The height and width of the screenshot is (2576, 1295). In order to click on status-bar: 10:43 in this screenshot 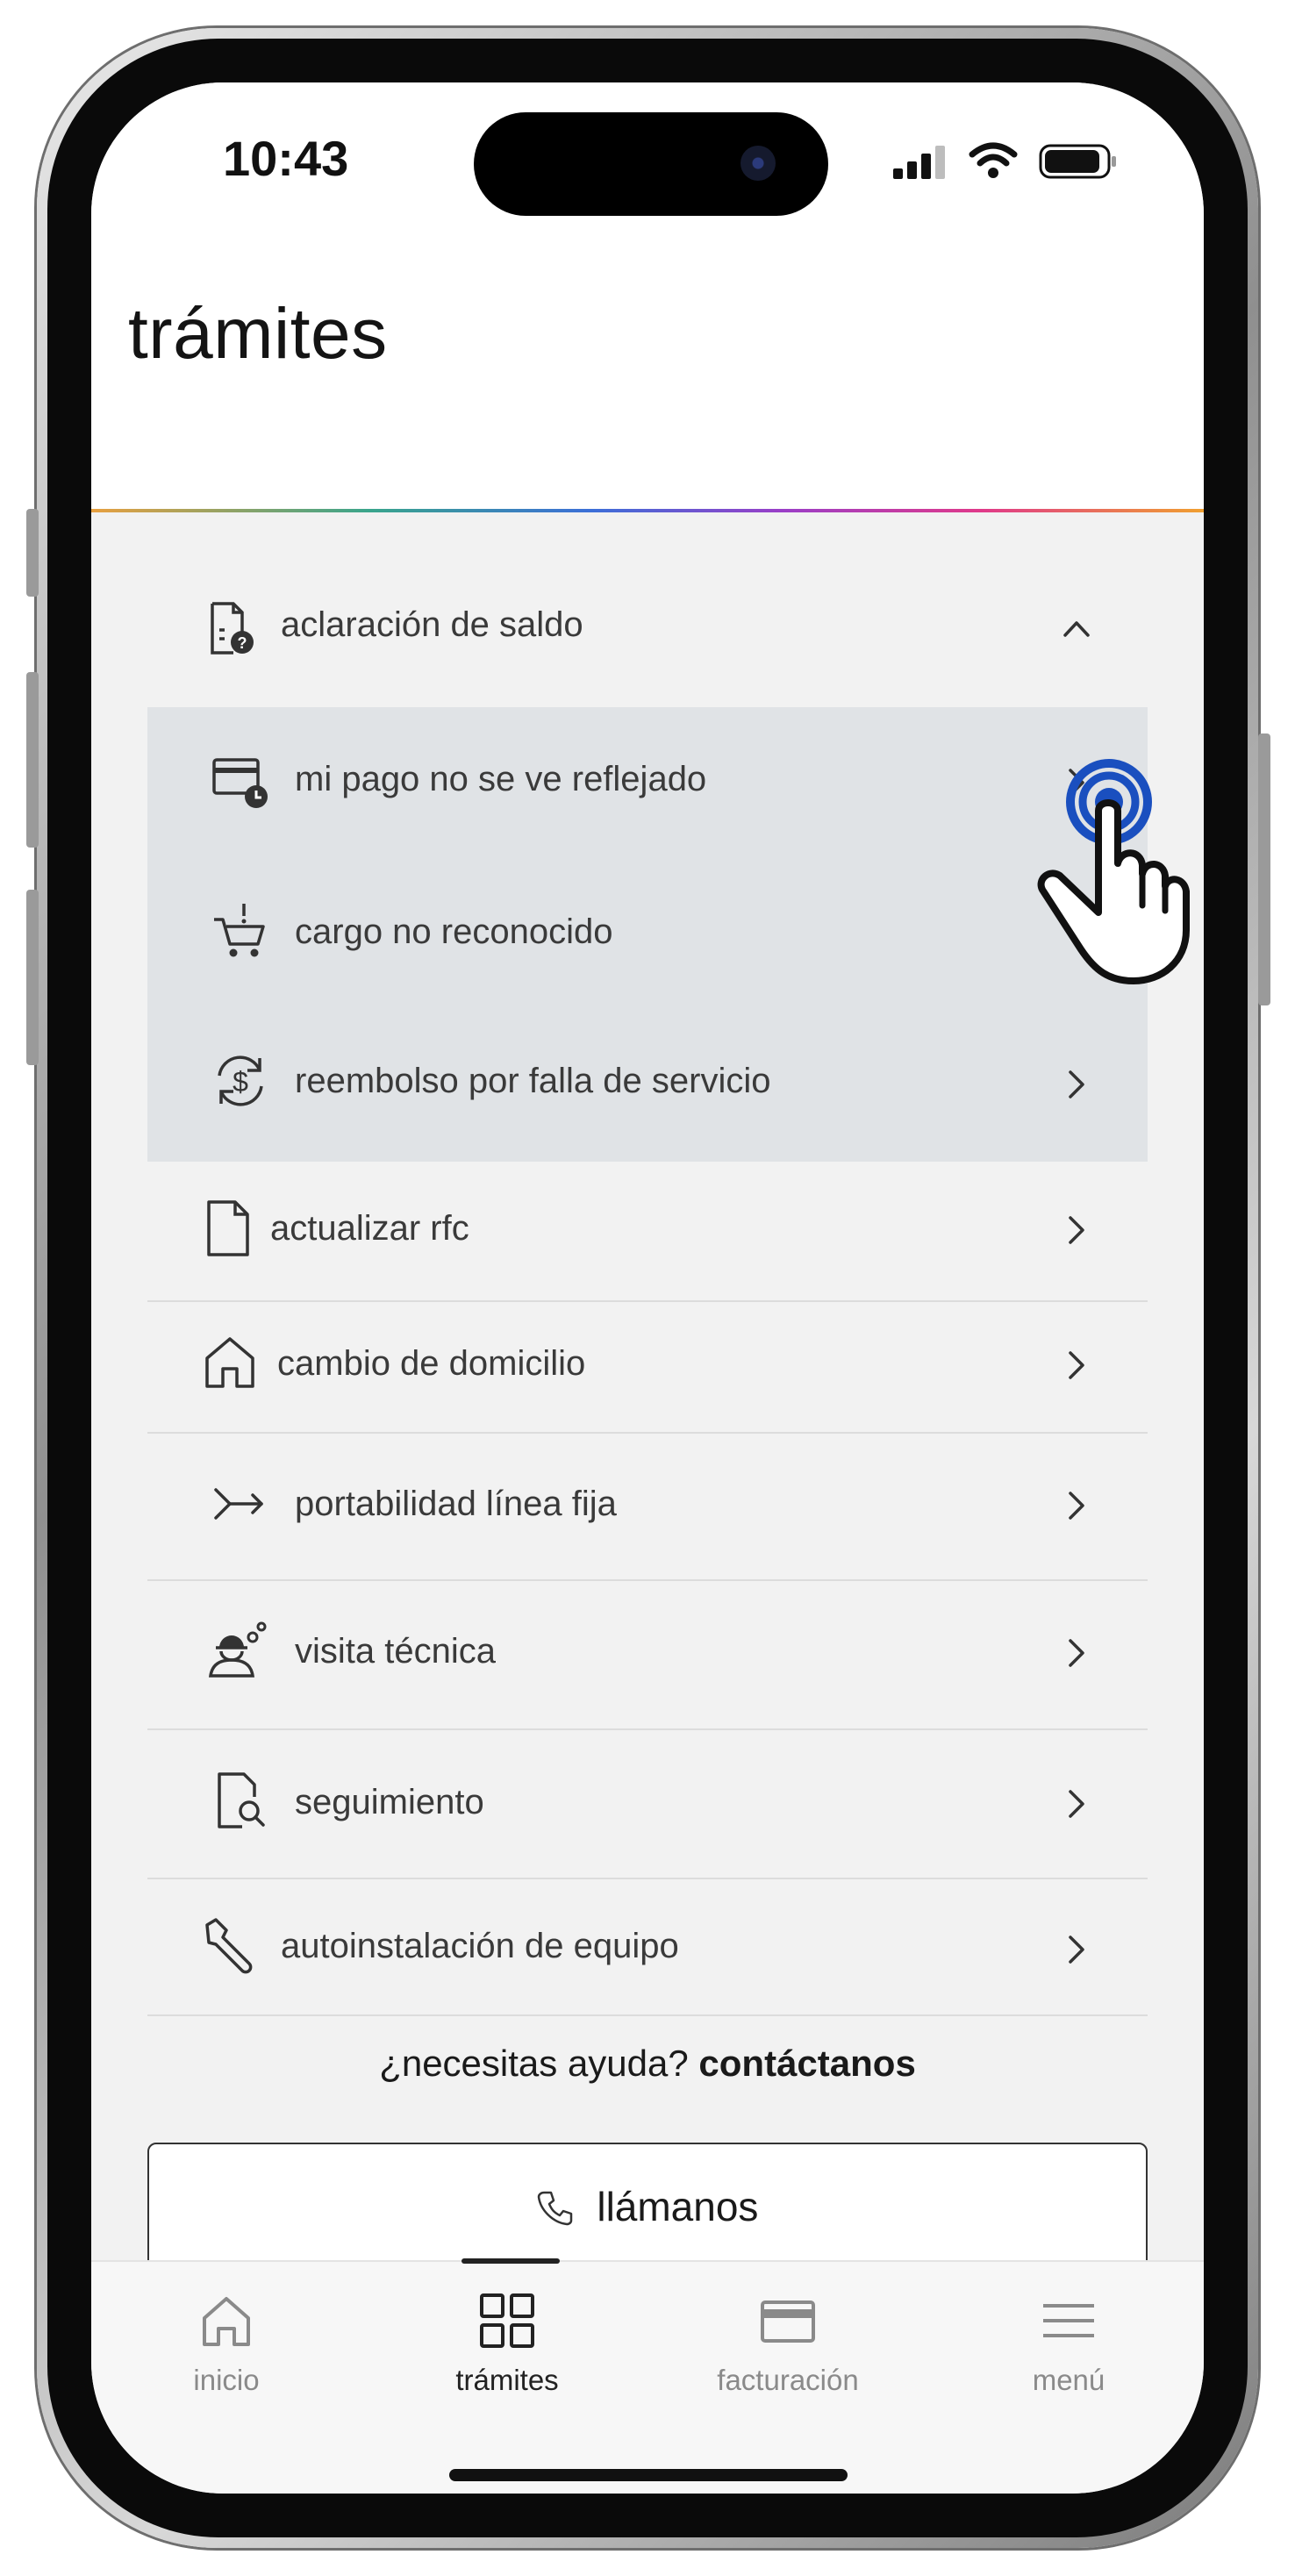, I will do `click(647, 170)`.